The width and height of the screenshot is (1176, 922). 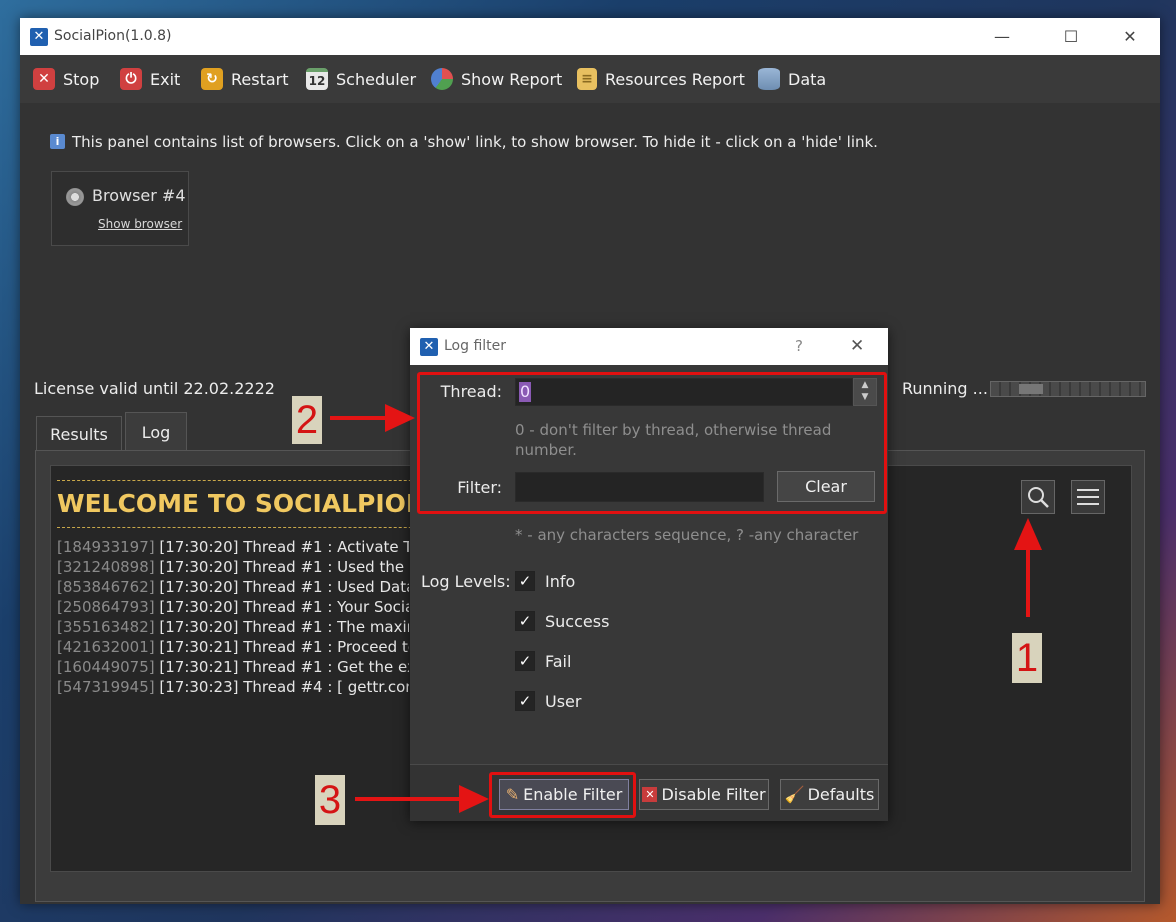 I want to click on show-report-label: Show Report, so click(x=512, y=79).